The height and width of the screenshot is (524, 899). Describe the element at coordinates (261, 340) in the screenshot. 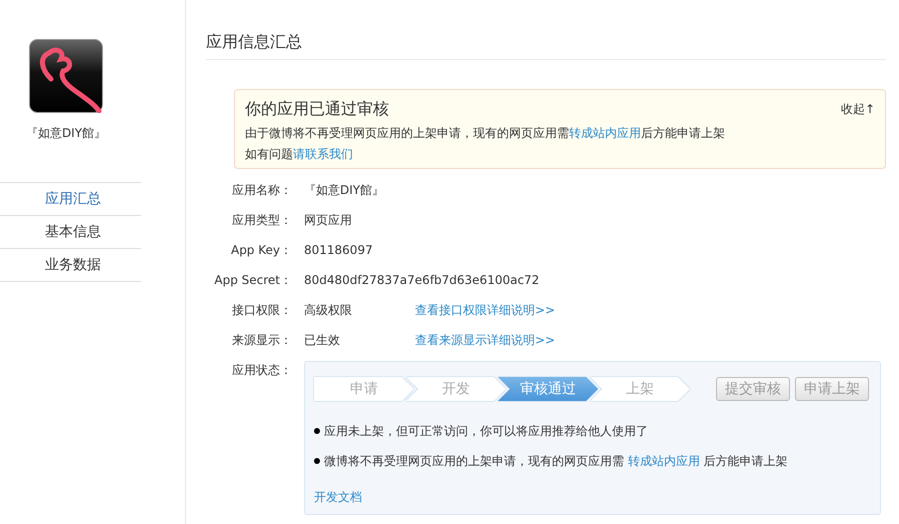

I see `field-label: 来源显示：` at that location.